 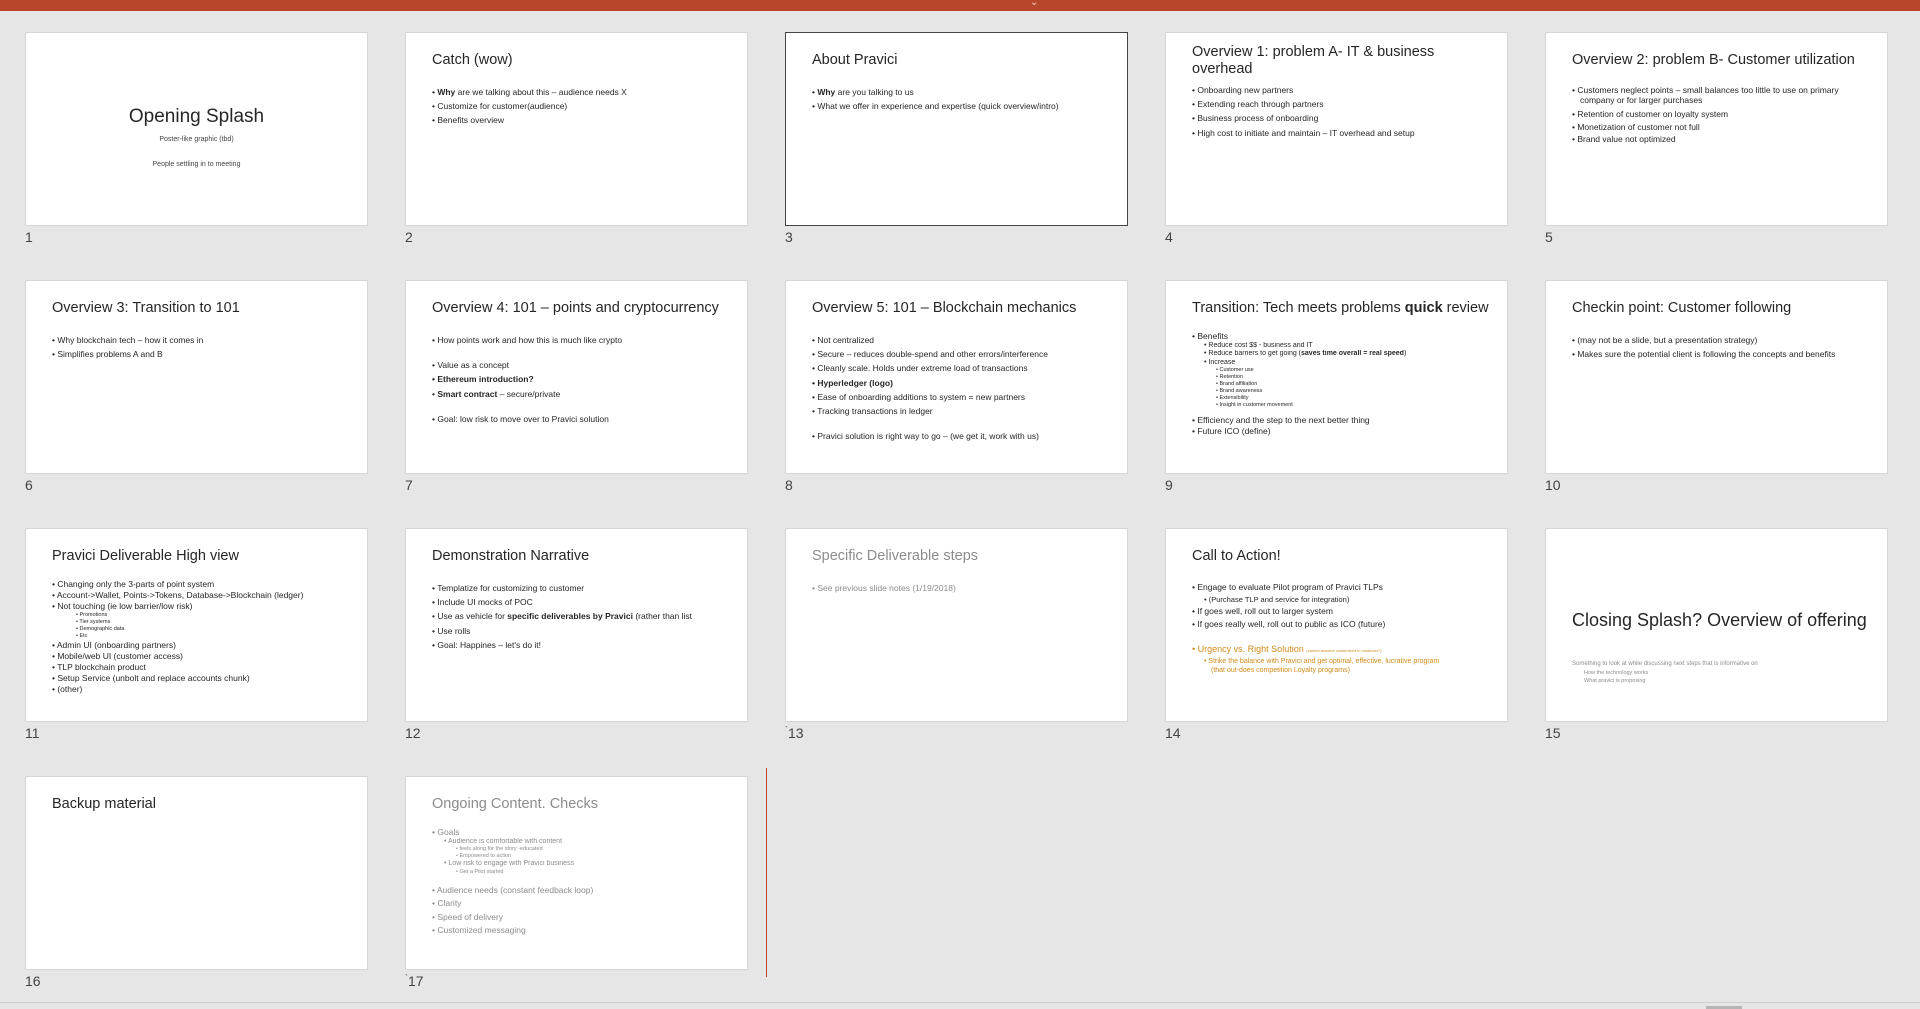 I want to click on bullet: Tracking transactions in ledger, so click(x=962, y=411).